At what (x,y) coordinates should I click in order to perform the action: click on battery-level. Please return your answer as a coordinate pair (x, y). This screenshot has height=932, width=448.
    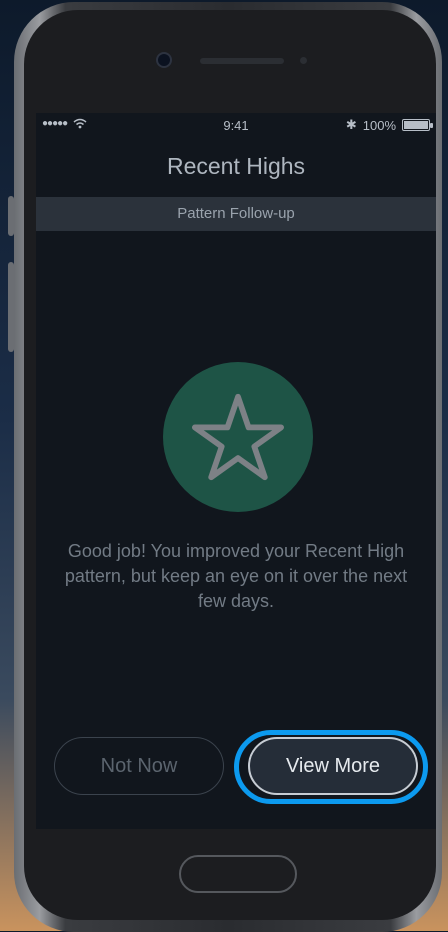
    Looking at the image, I should click on (416, 125).